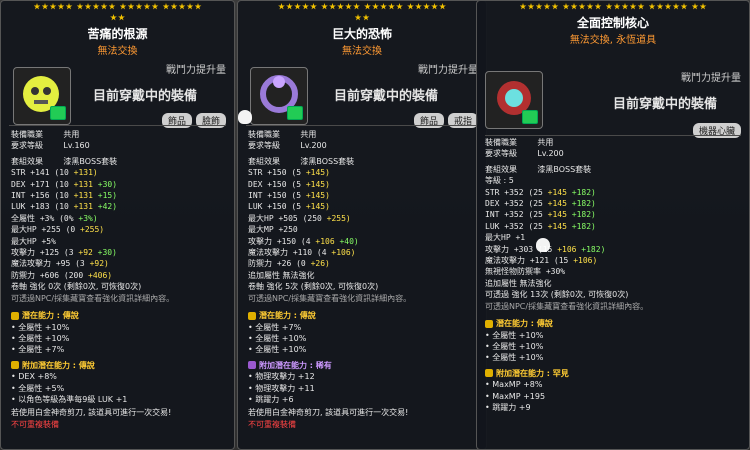  Describe the element at coordinates (557, 295) in the screenshot. I see `scroll-info: 可透過 強化 13次 (剩餘0次, 可恢復0次)` at that location.